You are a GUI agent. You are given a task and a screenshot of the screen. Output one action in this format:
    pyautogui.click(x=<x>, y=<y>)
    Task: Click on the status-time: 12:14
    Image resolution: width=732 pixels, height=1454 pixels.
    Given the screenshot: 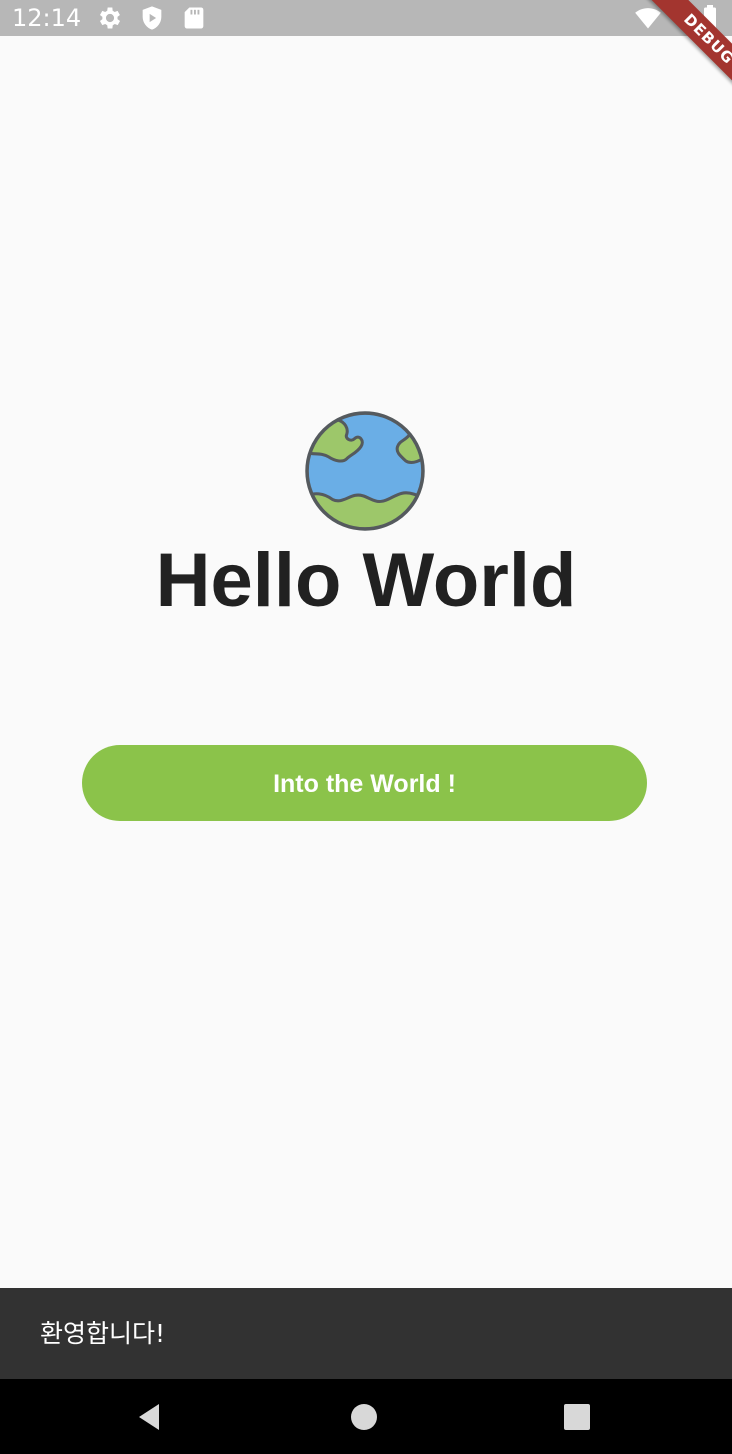 What is the action you would take?
    pyautogui.click(x=47, y=18)
    